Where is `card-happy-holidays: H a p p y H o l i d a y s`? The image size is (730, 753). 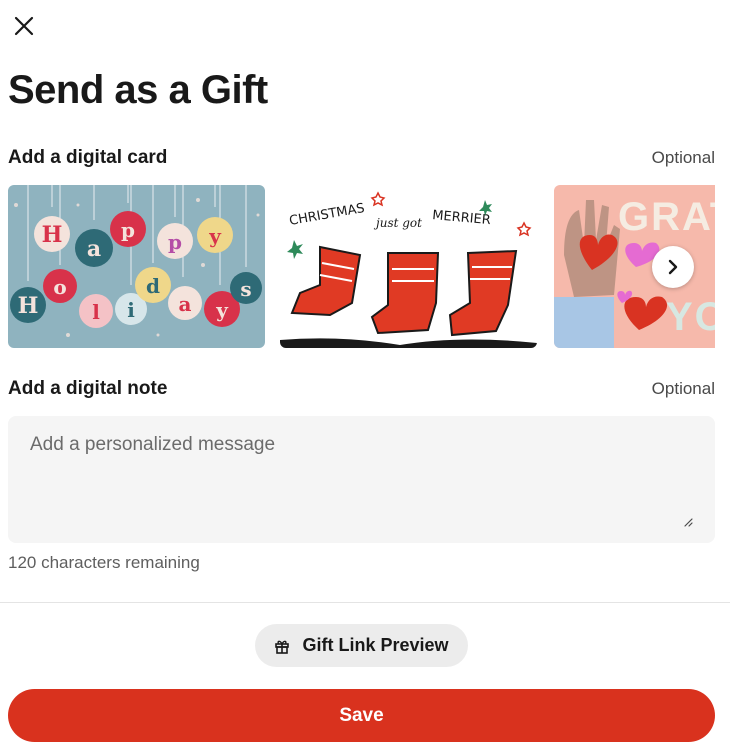
card-happy-holidays: H a p p y H o l i d a y s is located at coordinates (136, 266).